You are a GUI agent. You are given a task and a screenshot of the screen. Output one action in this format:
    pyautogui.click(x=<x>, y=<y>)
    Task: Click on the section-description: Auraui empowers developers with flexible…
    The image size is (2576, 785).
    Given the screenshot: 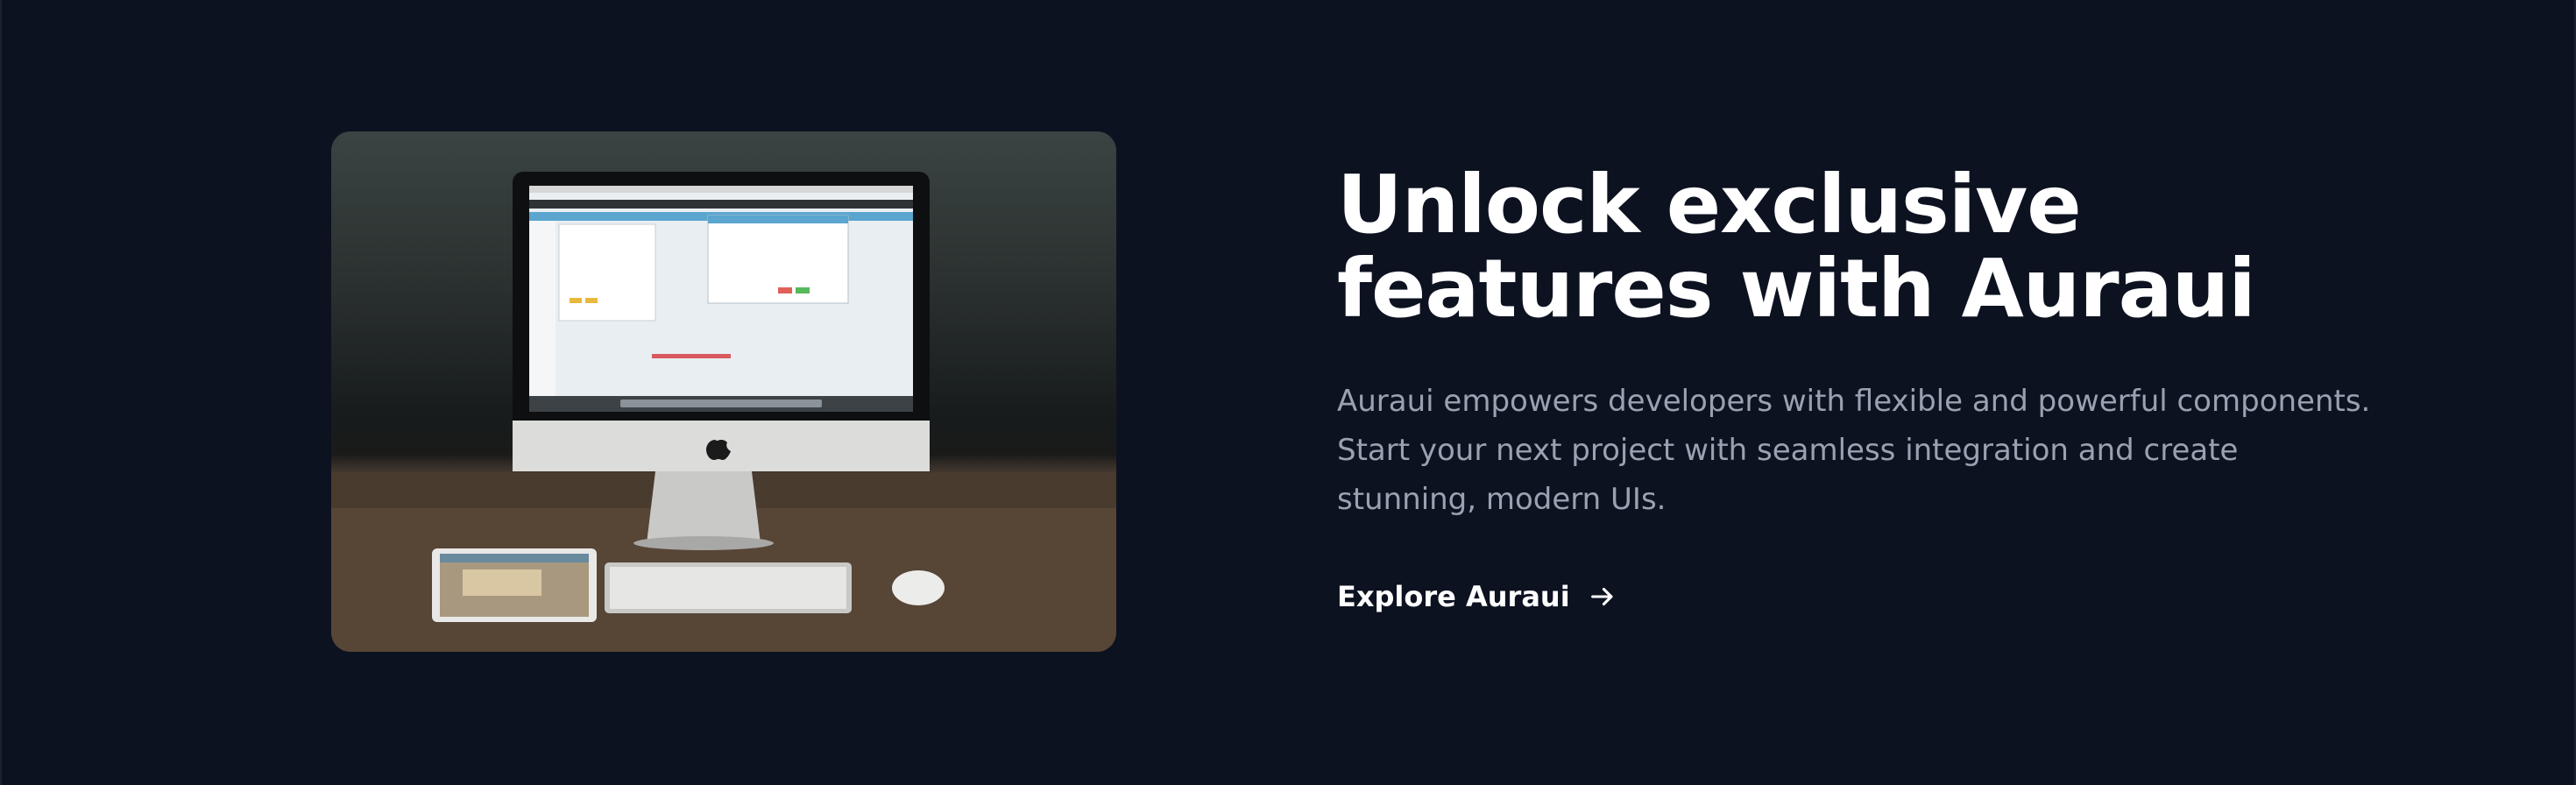 What is the action you would take?
    pyautogui.click(x=1854, y=450)
    